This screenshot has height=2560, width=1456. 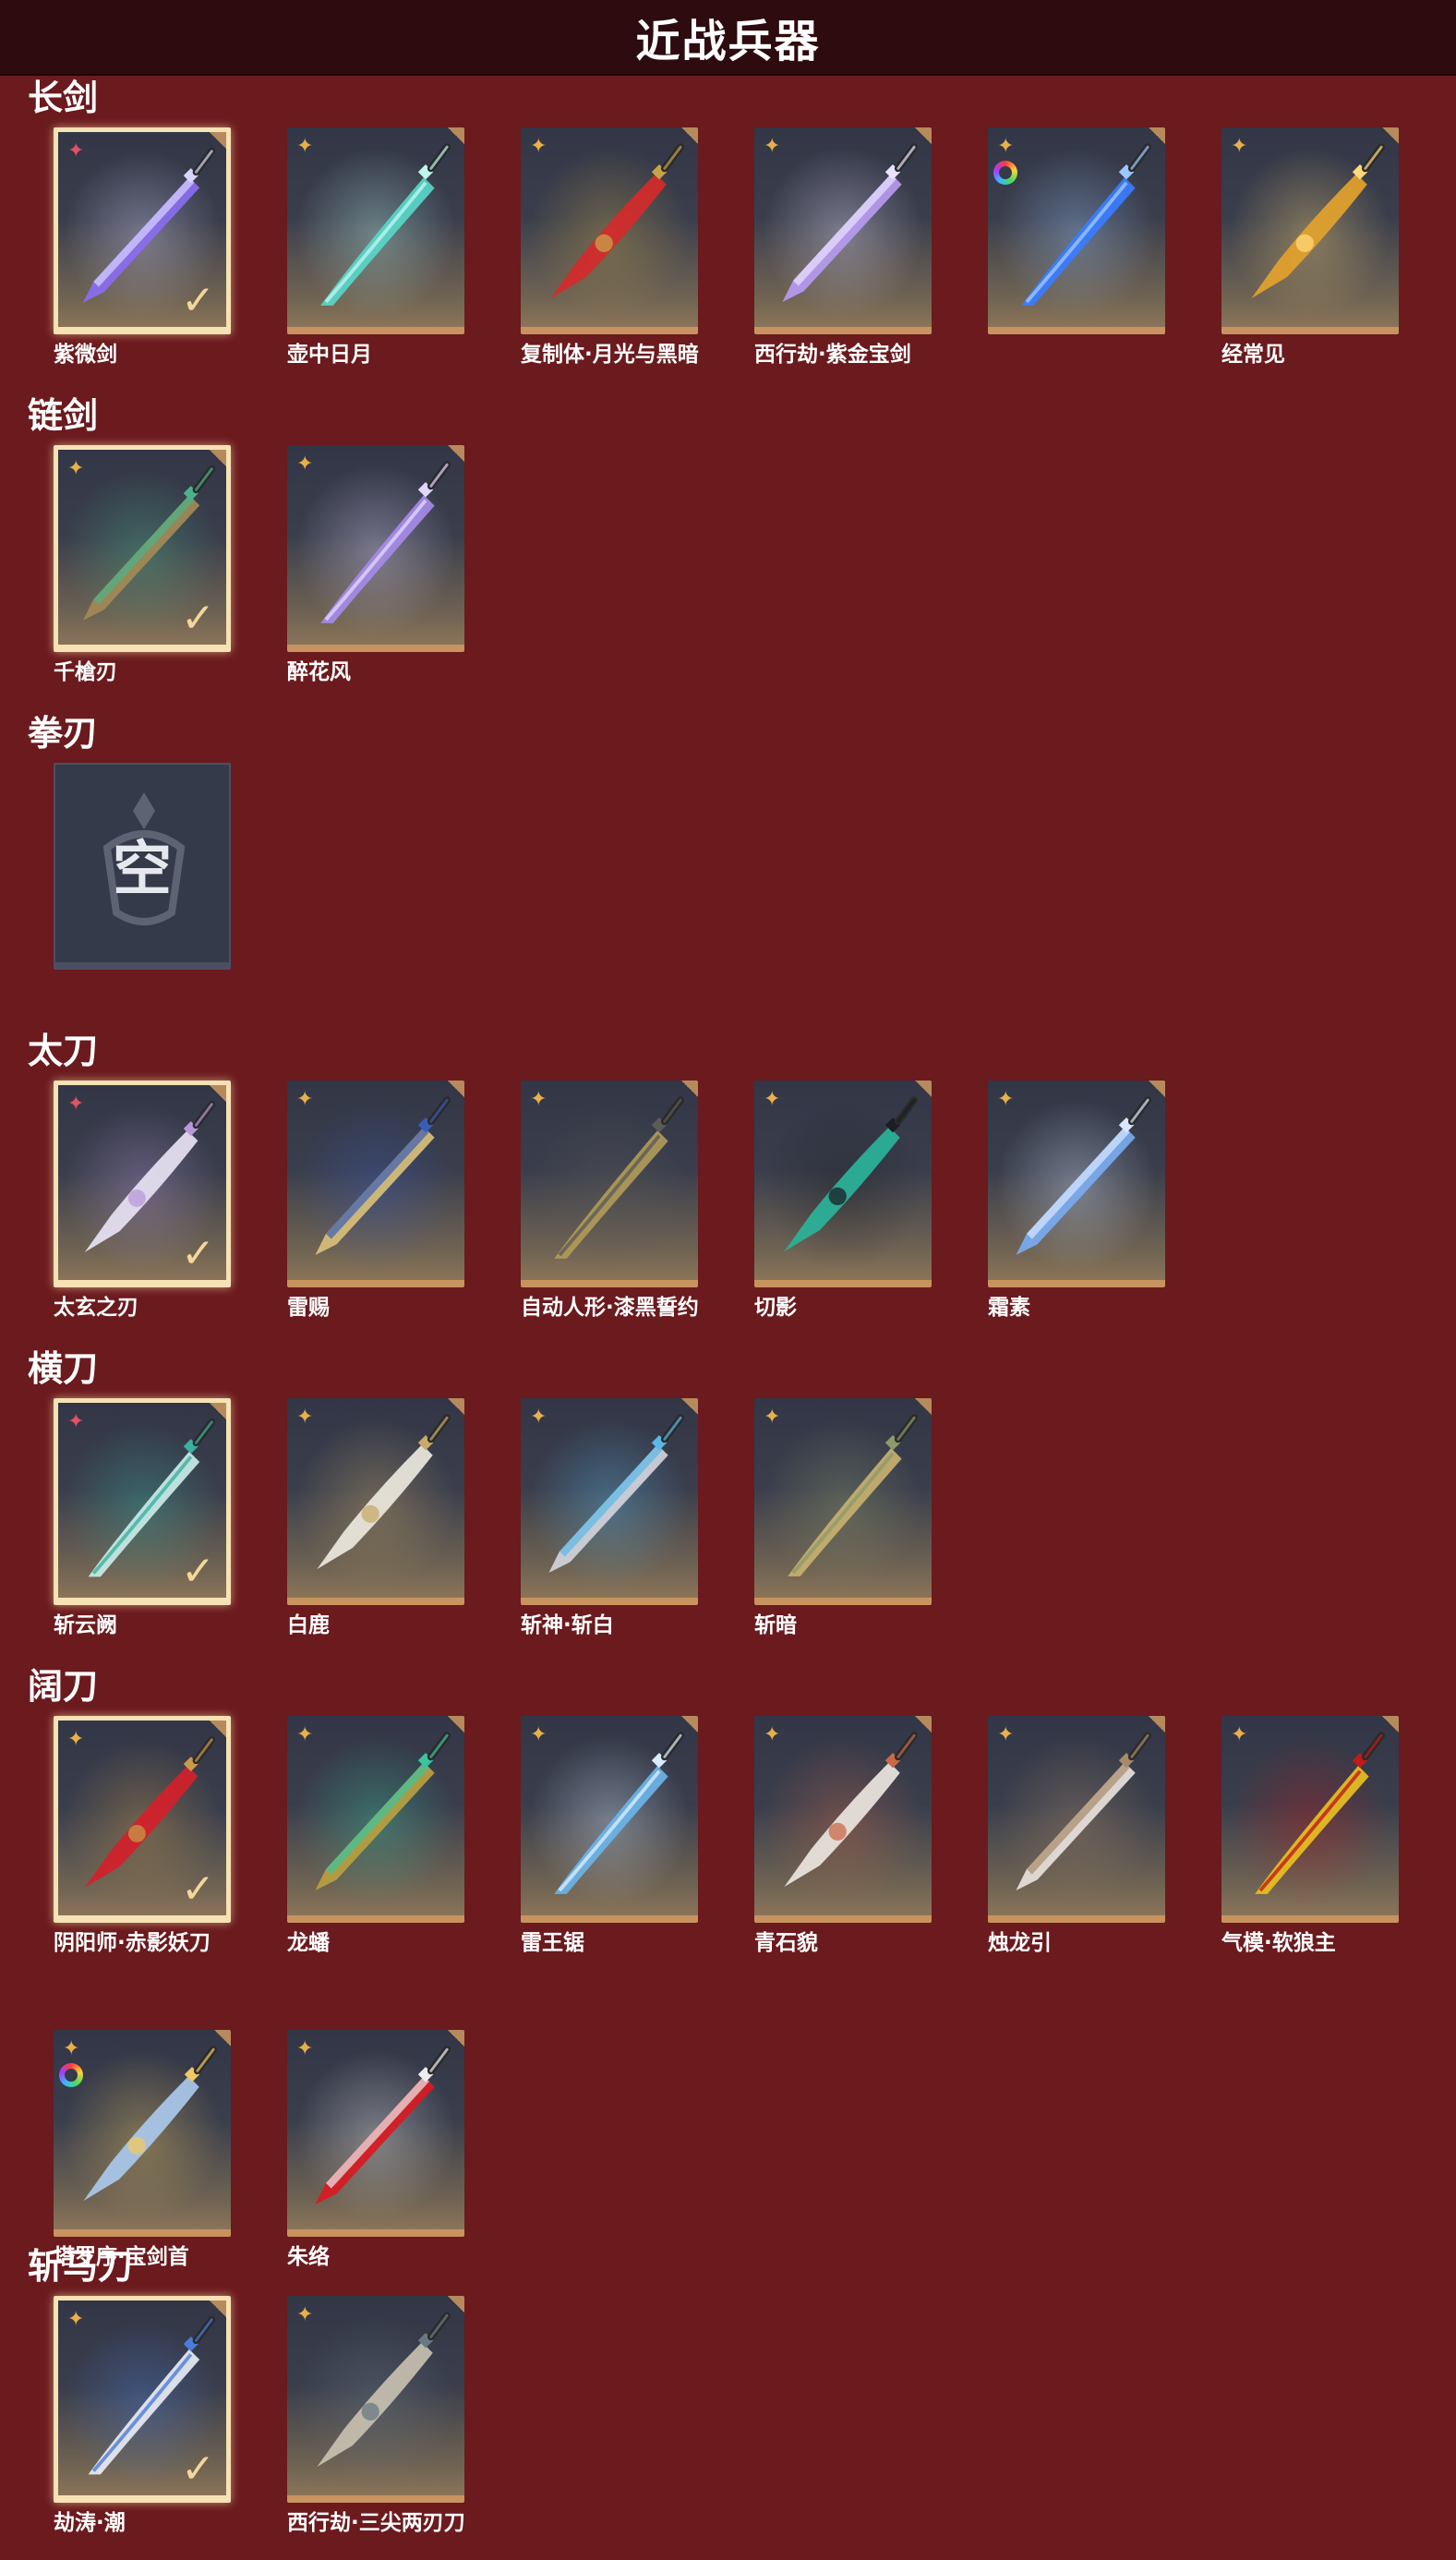 I want to click on weapon-name: 太玄之刃, so click(x=96, y=1308).